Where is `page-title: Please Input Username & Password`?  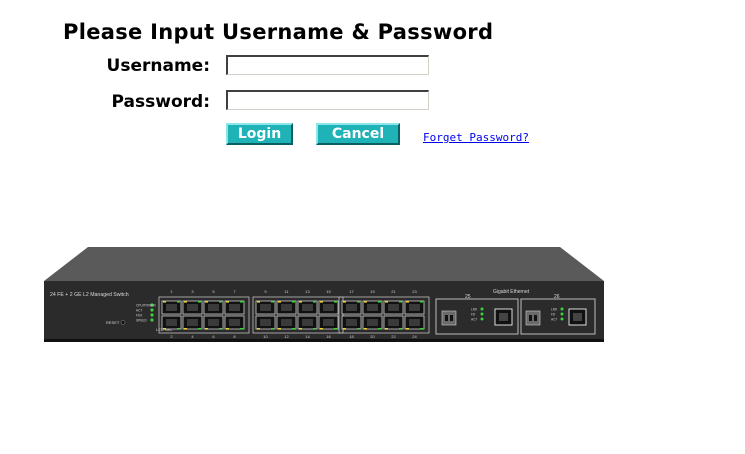 page-title: Please Input Username & Password is located at coordinates (278, 32).